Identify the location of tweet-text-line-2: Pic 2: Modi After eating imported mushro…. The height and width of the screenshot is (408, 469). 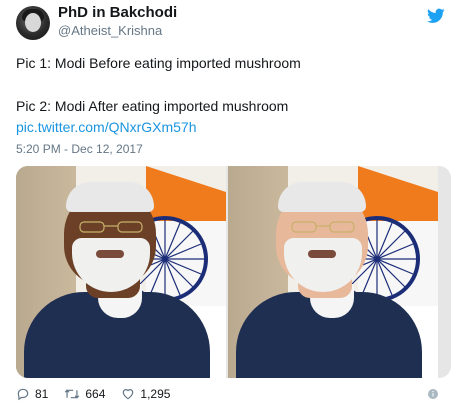
(152, 106).